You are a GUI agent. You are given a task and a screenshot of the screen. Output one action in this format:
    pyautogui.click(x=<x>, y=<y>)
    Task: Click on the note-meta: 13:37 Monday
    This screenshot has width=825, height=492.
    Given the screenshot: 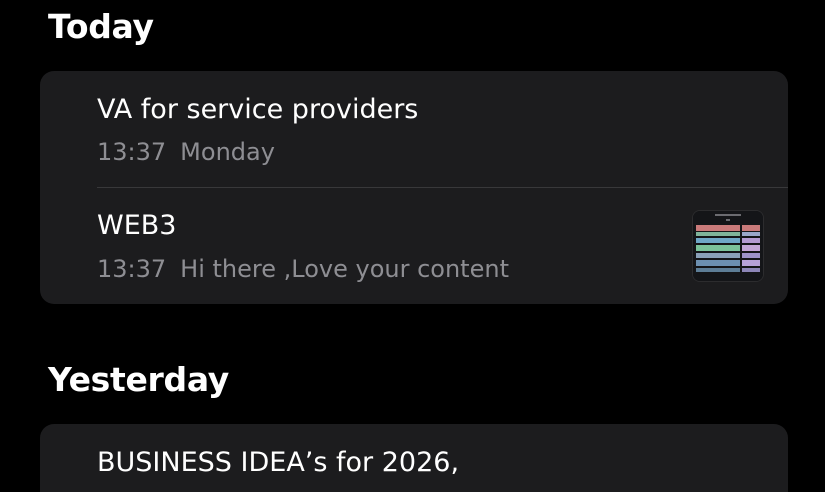 What is the action you would take?
    pyautogui.click(x=186, y=152)
    